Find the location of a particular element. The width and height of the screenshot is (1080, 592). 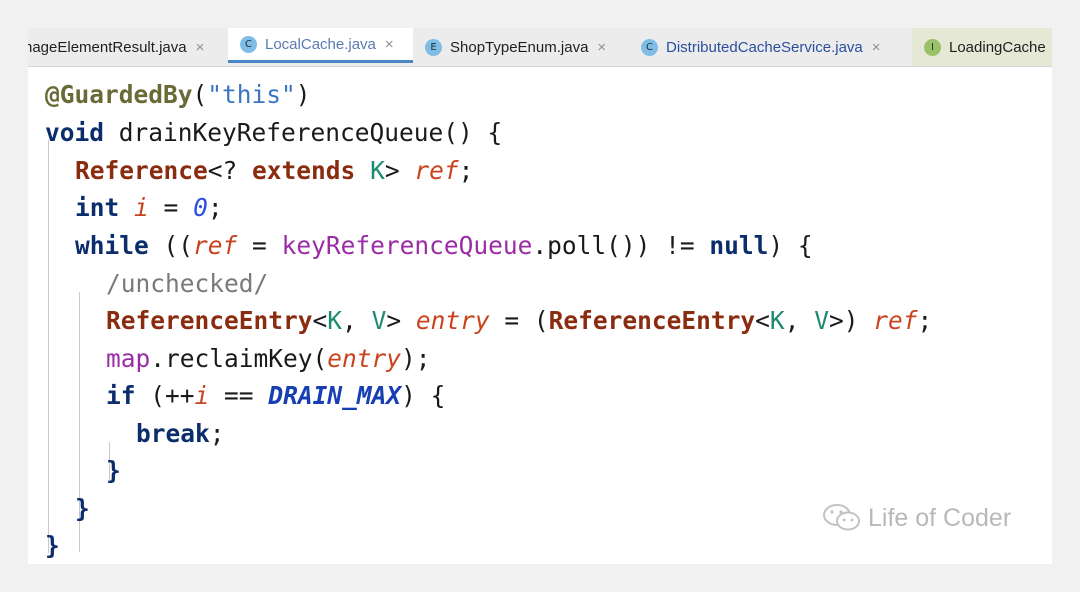

tab-distributed-cache-service: C DistributedCacheService.java × is located at coordinates (768, 47).